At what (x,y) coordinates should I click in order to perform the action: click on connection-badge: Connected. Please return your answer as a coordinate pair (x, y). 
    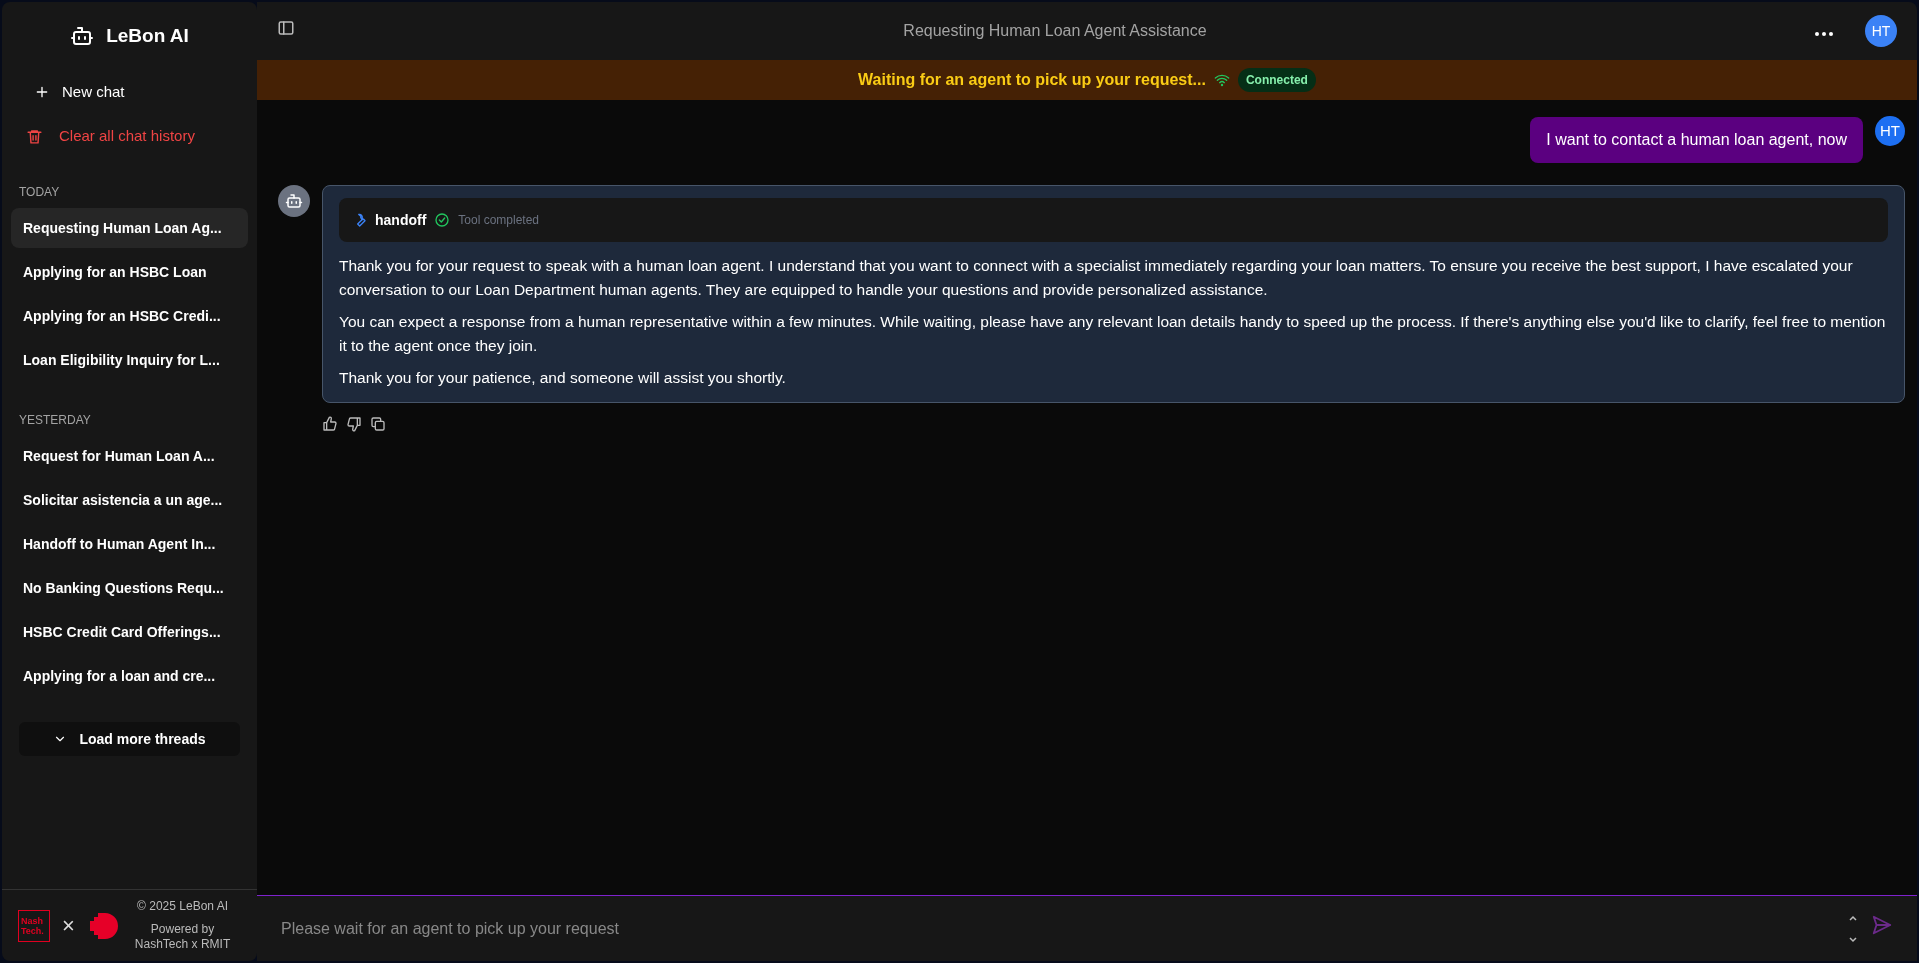
    Looking at the image, I should click on (1276, 80).